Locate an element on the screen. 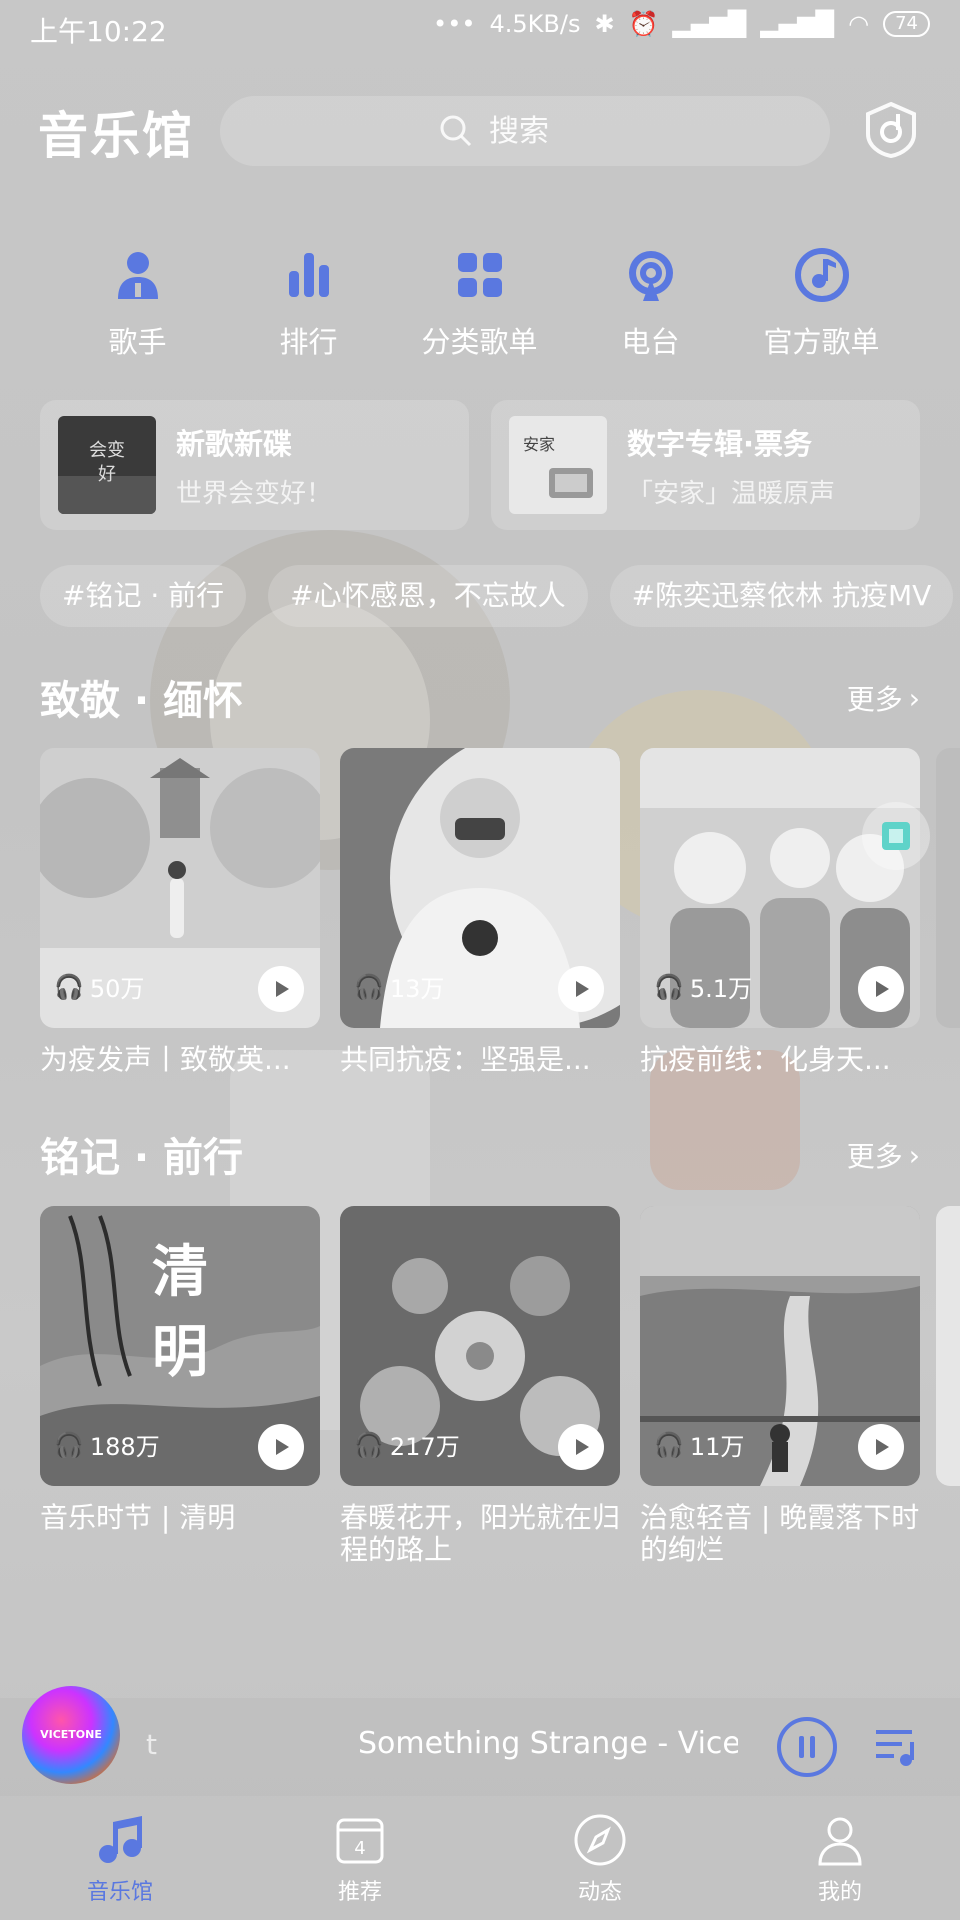 The height and width of the screenshot is (1920, 960). play-count: 🎧 217万 is located at coordinates (407, 1444).